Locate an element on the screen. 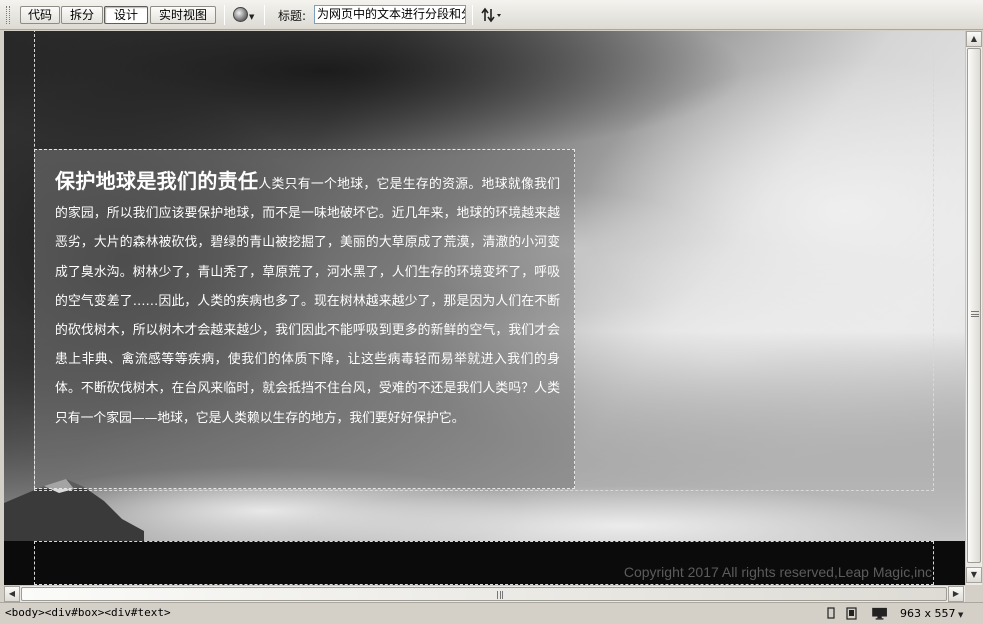  dropdown-caret-icon: ▼ is located at coordinates (252, 17).